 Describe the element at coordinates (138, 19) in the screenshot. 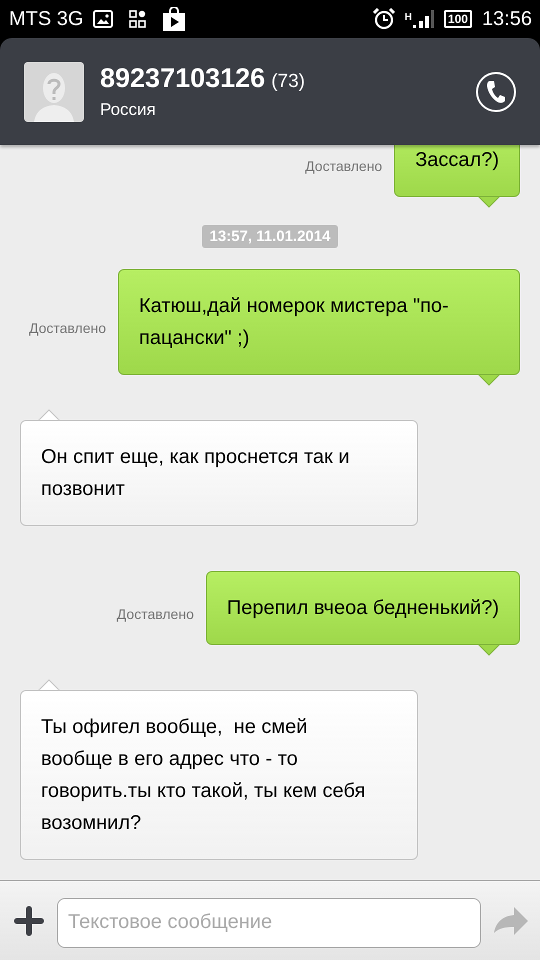

I see `grid-icon` at that location.